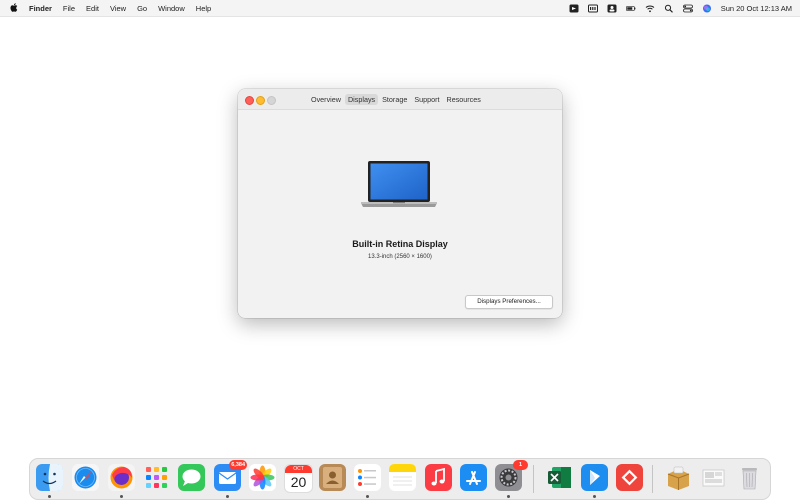 This screenshot has width=800, height=500. I want to click on dock-launchpad, so click(156, 477).